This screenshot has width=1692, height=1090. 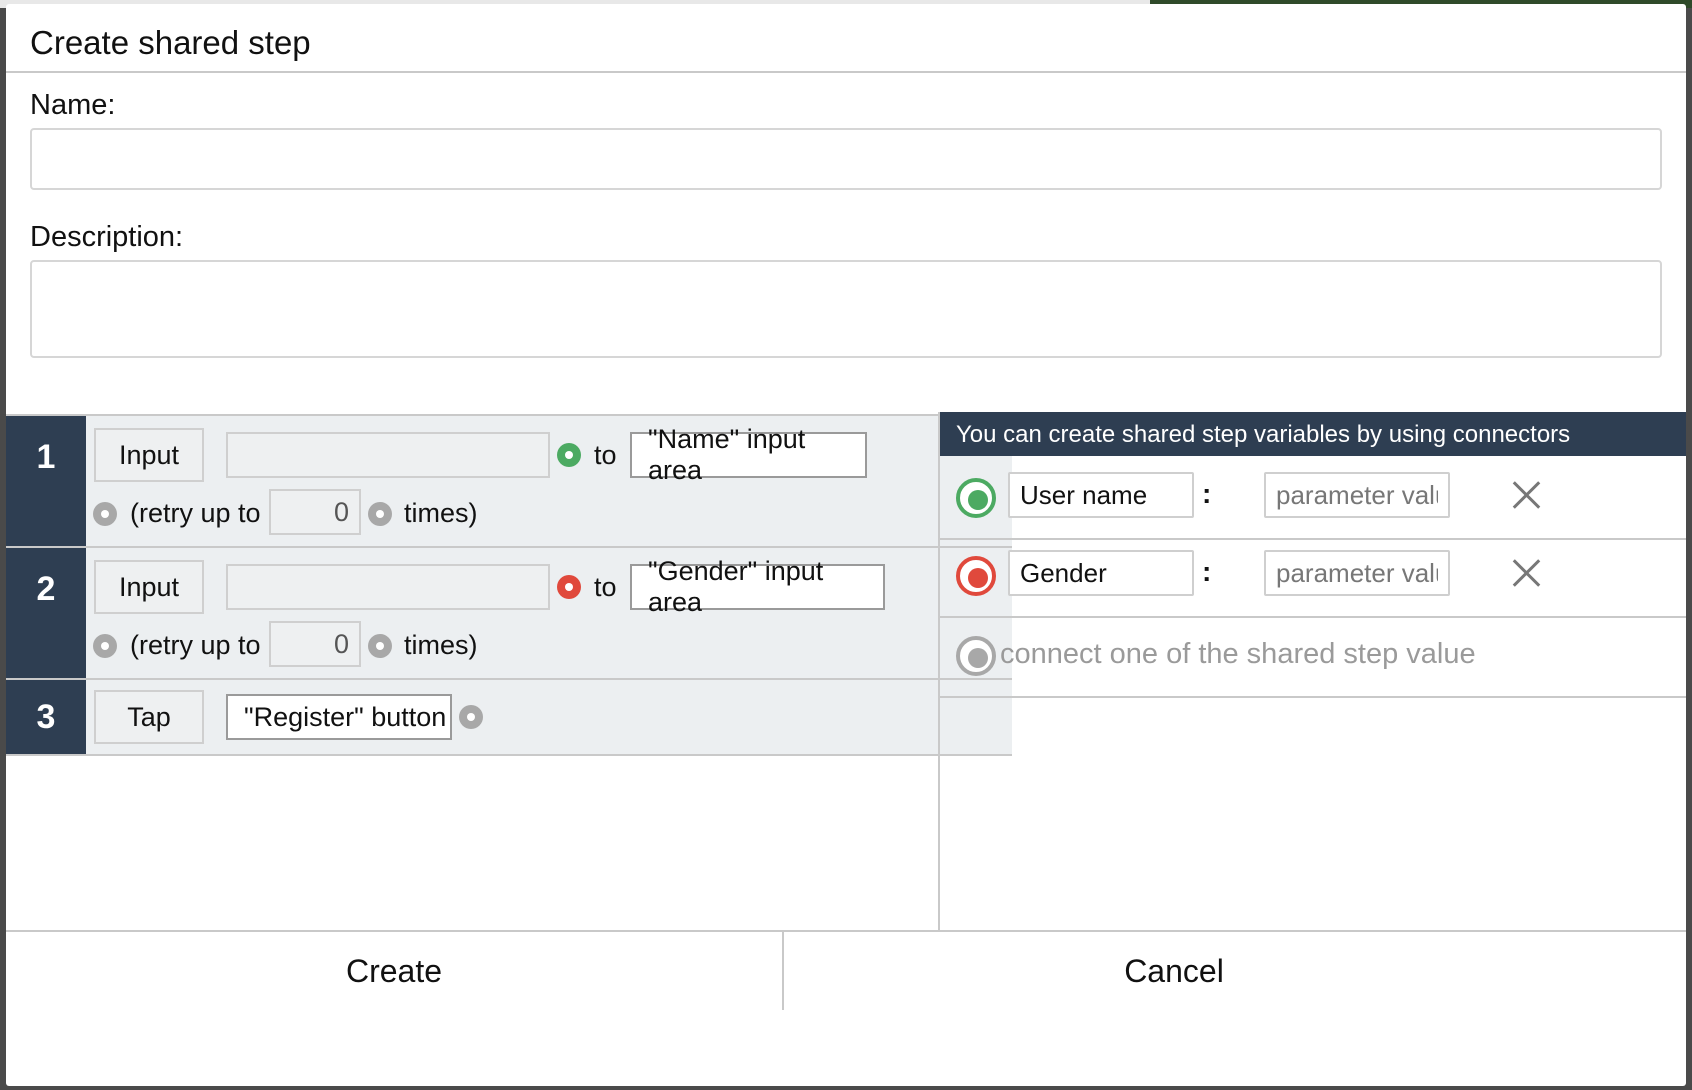 What do you see at coordinates (46, 613) in the screenshot?
I see `step-number: 2` at bounding box center [46, 613].